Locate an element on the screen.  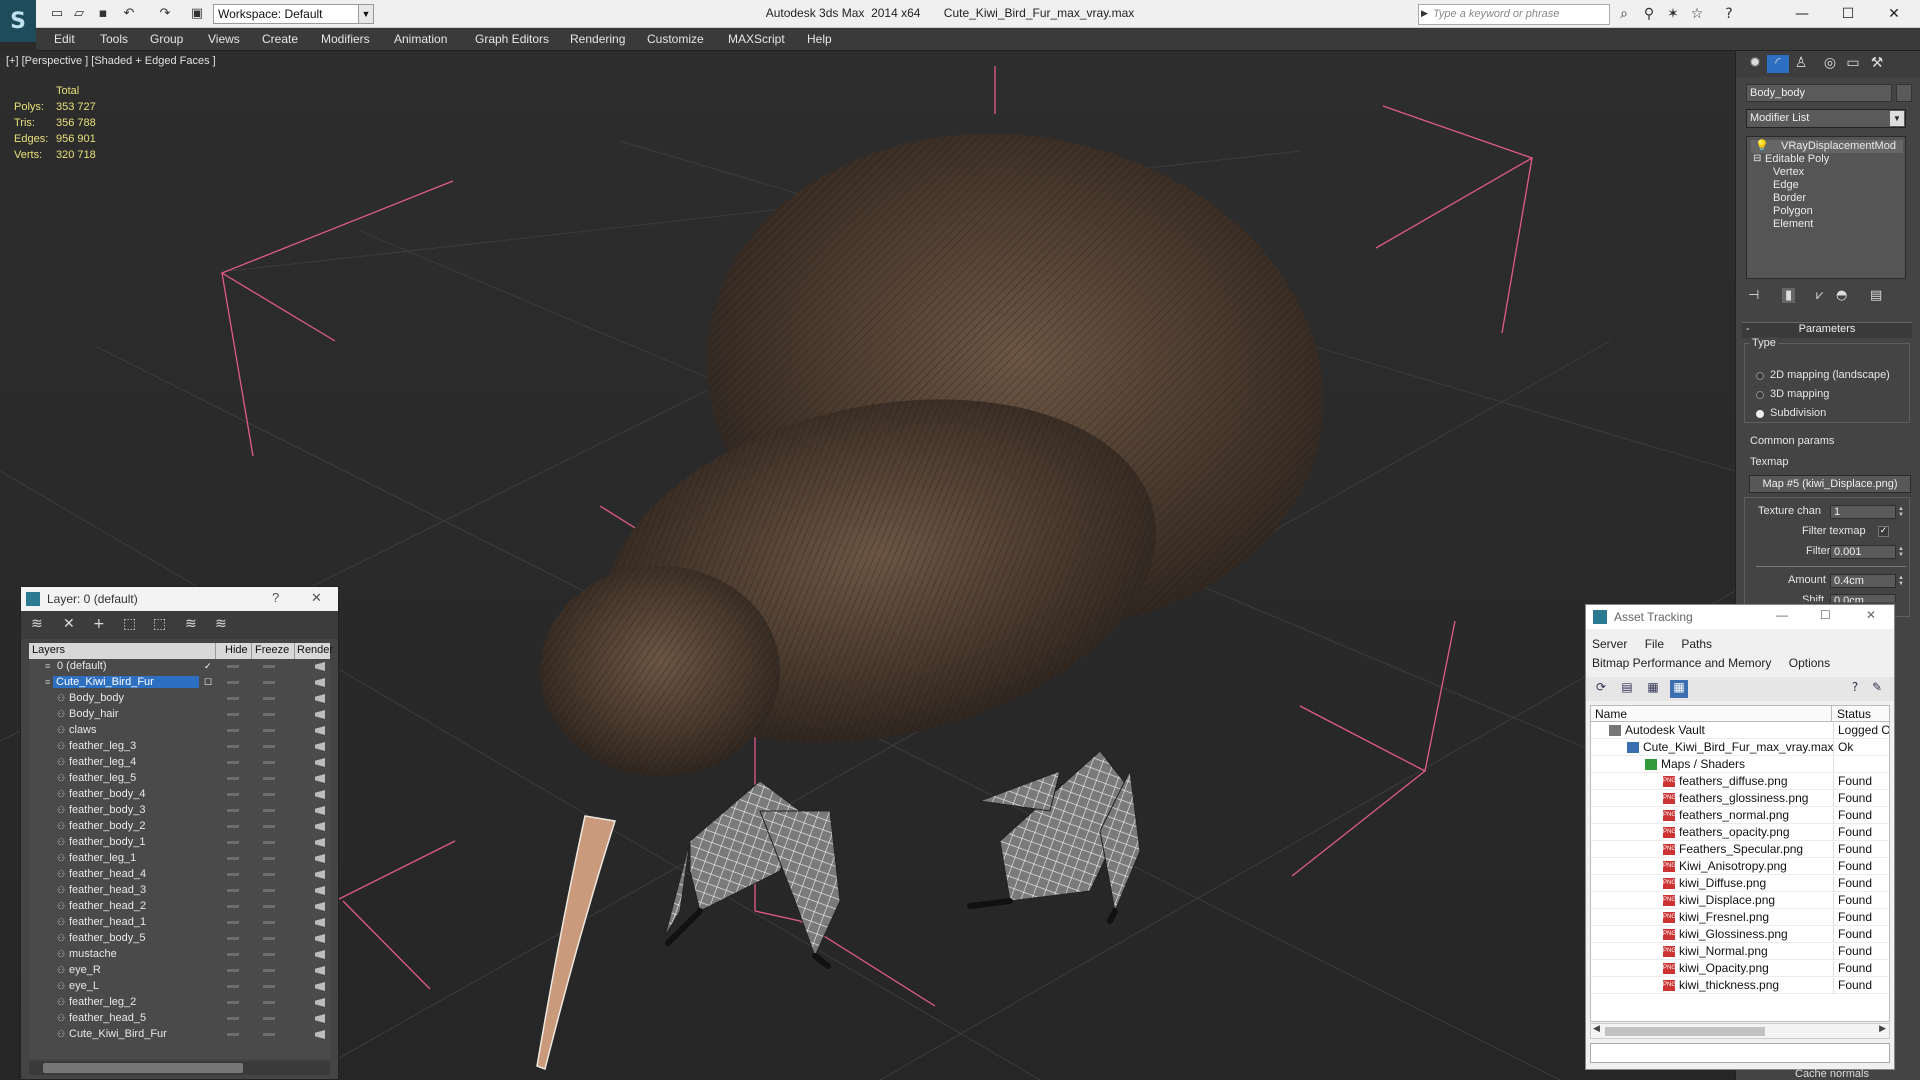
menu-graph-editors: Graph Editors is located at coordinates (512, 39).